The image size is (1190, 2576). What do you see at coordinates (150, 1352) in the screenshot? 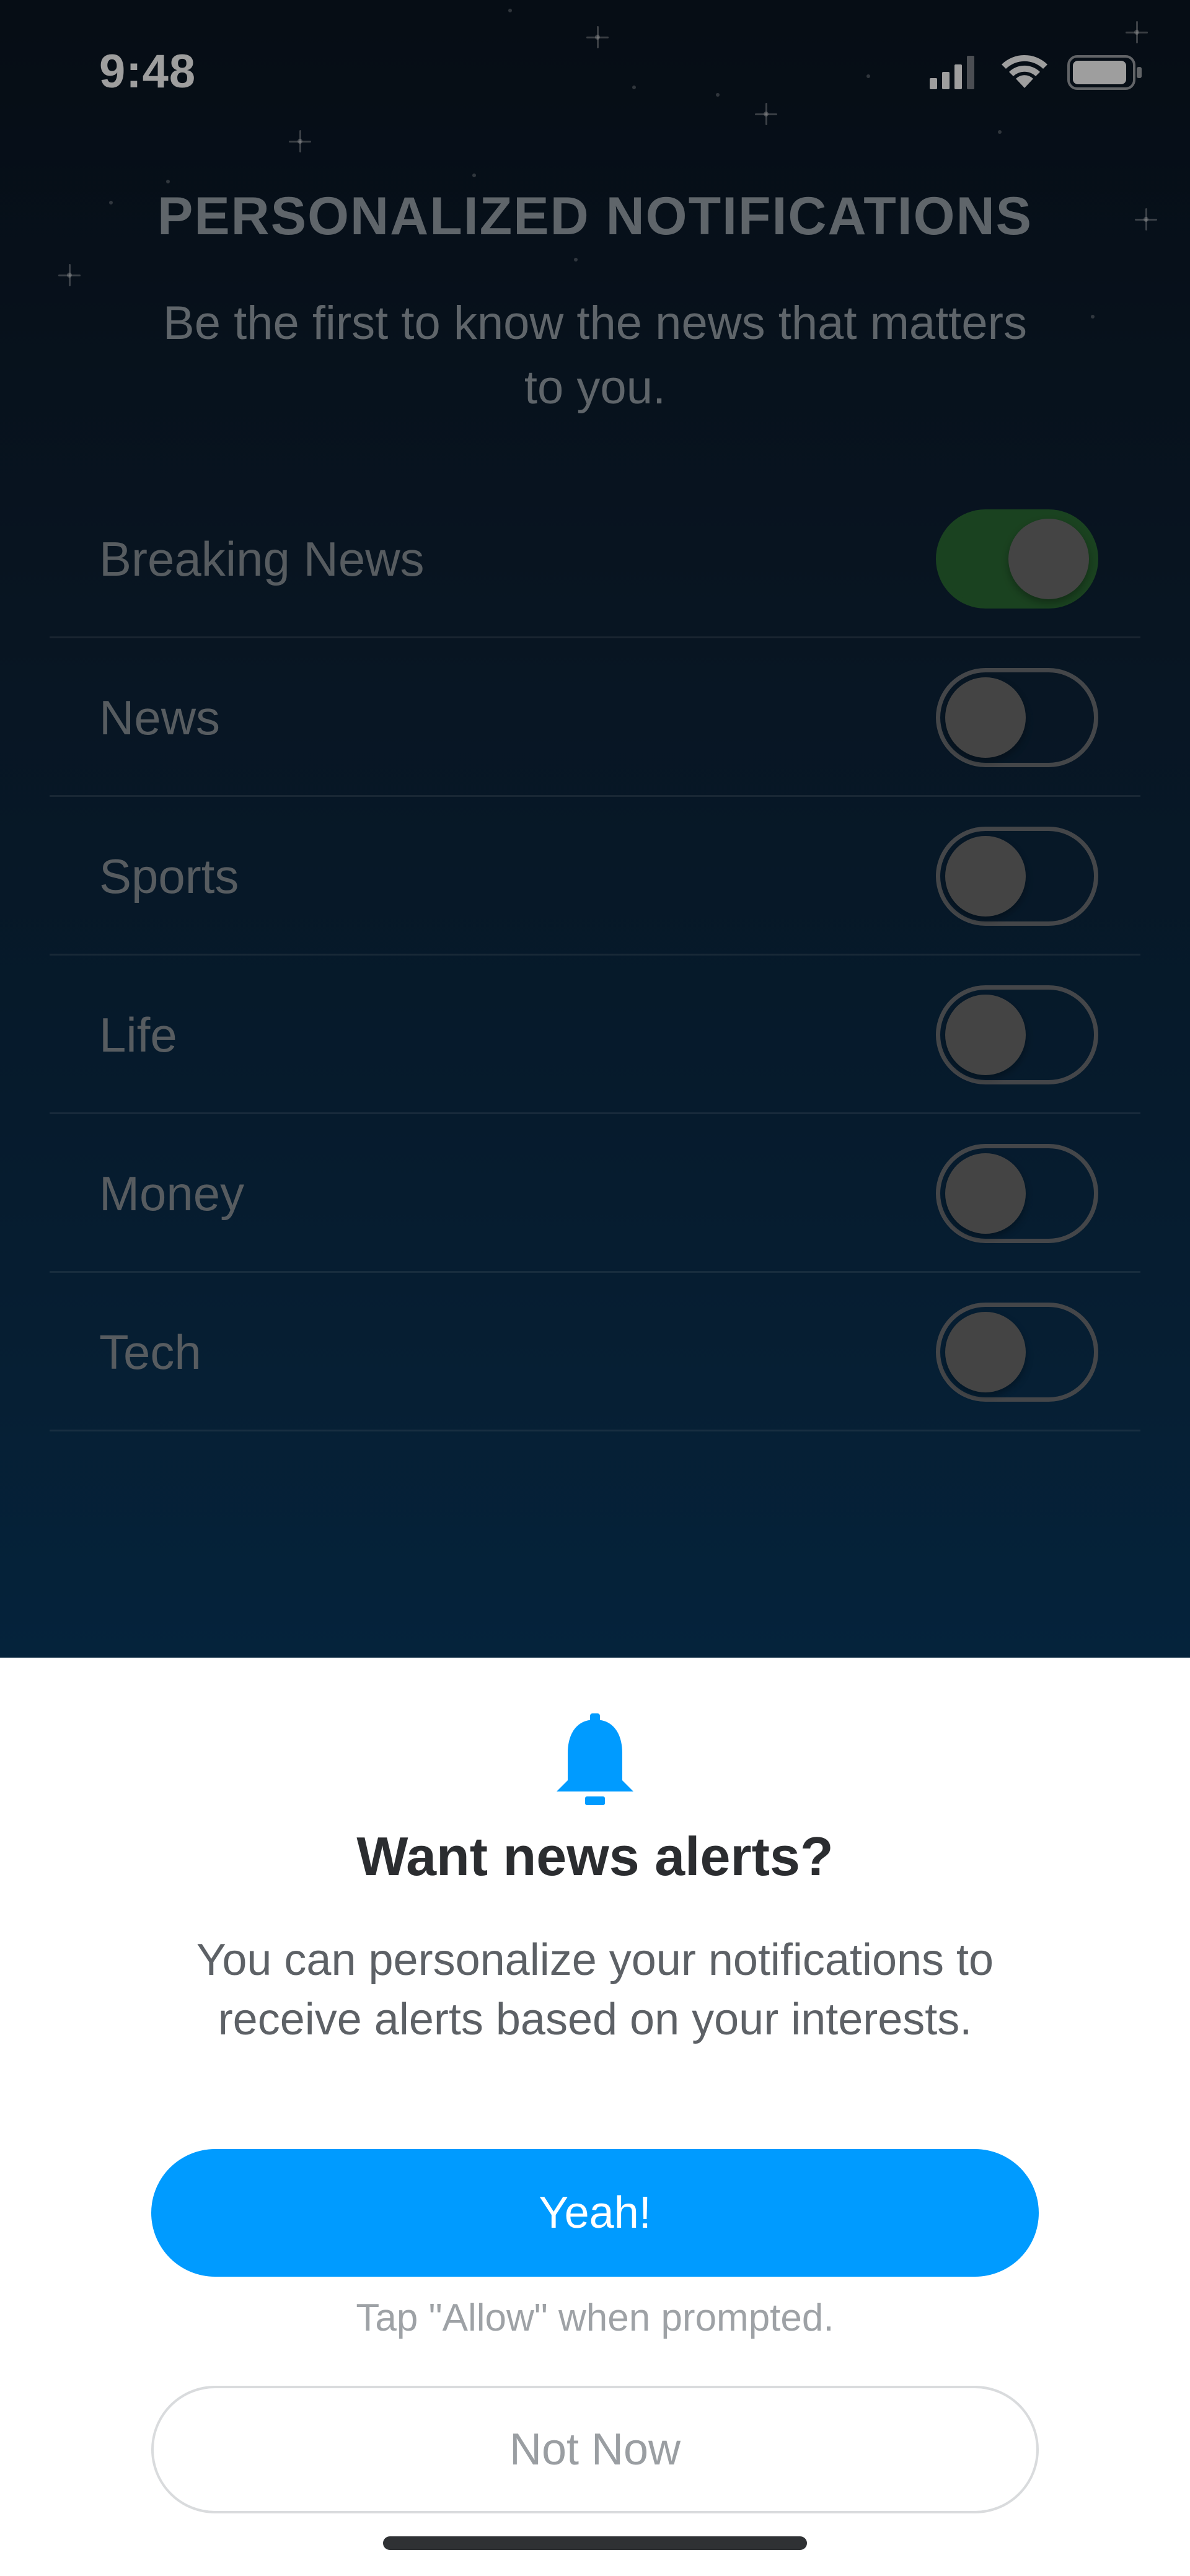
I see `topic-label: Tech` at bounding box center [150, 1352].